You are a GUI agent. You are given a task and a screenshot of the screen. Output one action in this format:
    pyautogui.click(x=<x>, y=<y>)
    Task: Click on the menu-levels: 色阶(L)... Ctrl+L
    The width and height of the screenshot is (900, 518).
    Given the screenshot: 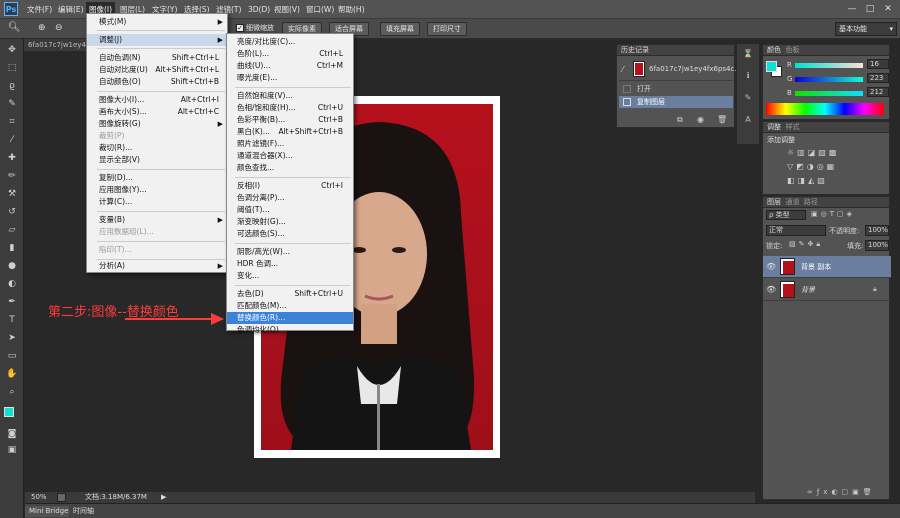 What is the action you would take?
    pyautogui.click(x=290, y=54)
    